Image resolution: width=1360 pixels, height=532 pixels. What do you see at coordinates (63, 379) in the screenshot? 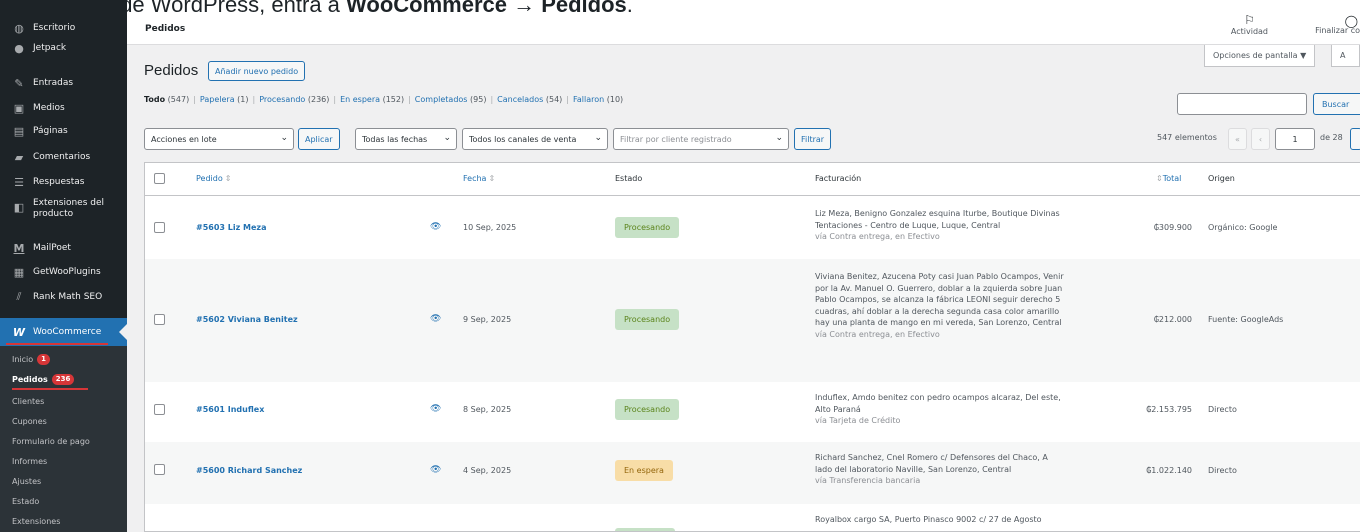
I see `orders-count-badge: 236` at bounding box center [63, 379].